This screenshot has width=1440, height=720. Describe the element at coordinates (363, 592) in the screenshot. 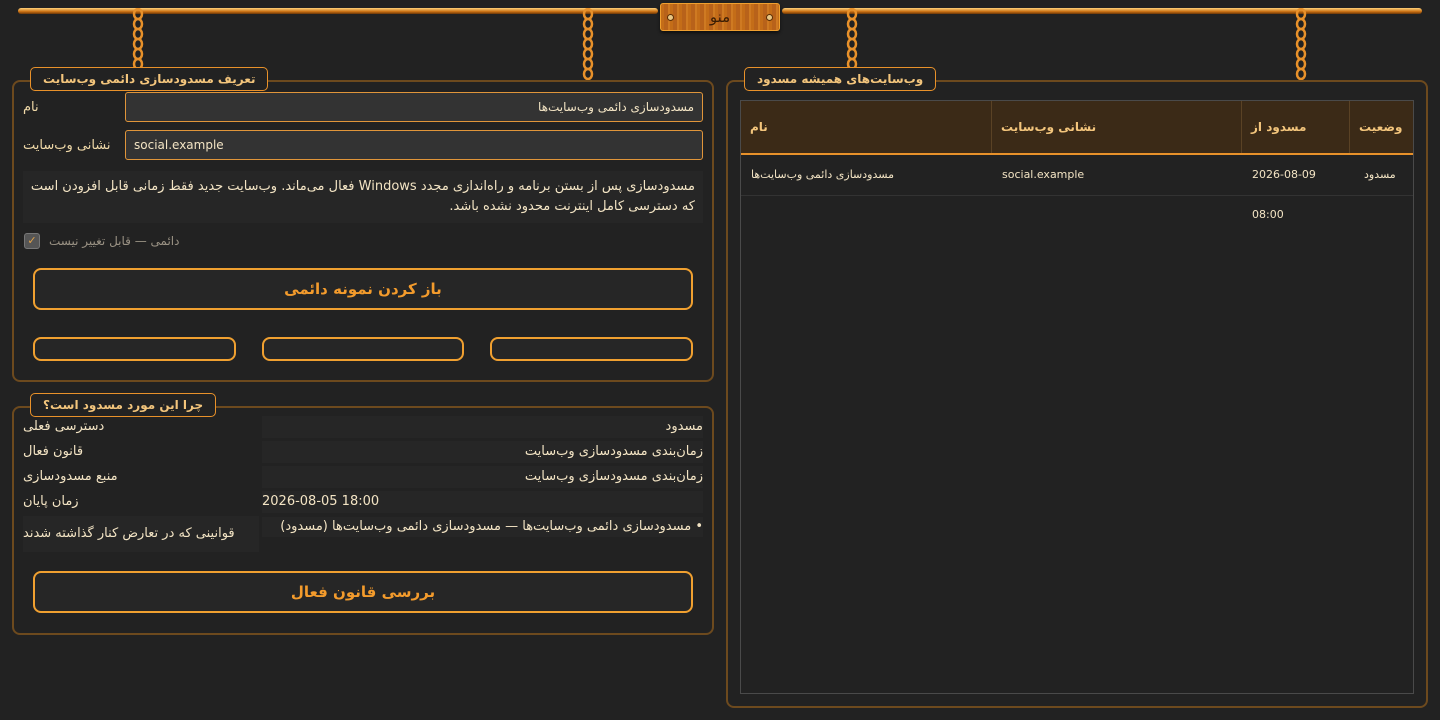

I see `check-active-rule-button: بررسی قانون فعال` at that location.